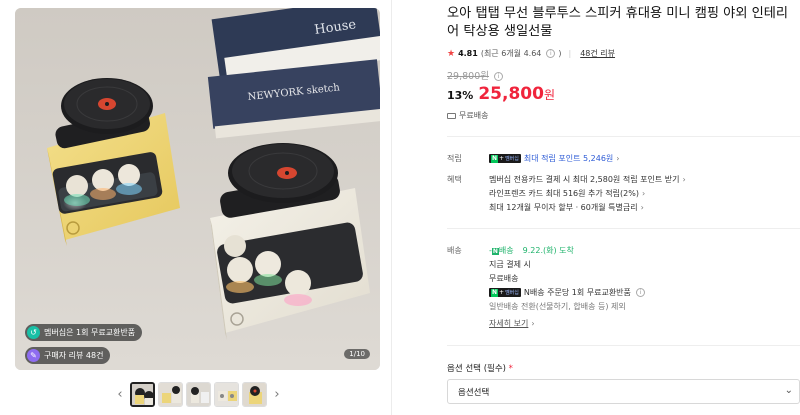 The height and width of the screenshot is (415, 800). Describe the element at coordinates (90, 332) in the screenshot. I see `membership-badge-label: 멤버십은 1회 무료교환반품` at that location.